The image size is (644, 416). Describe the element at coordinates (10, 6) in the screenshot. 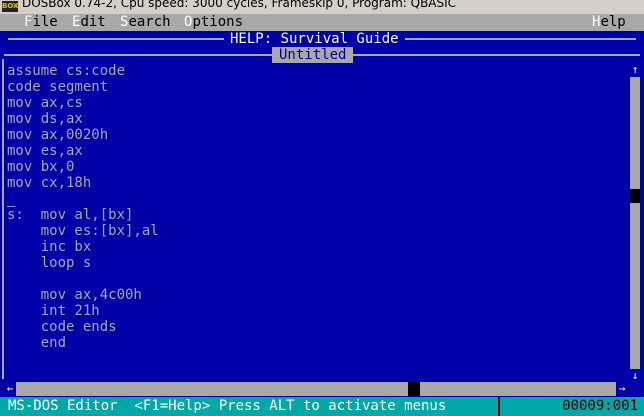

I see `dosbox-icon: BOX` at that location.